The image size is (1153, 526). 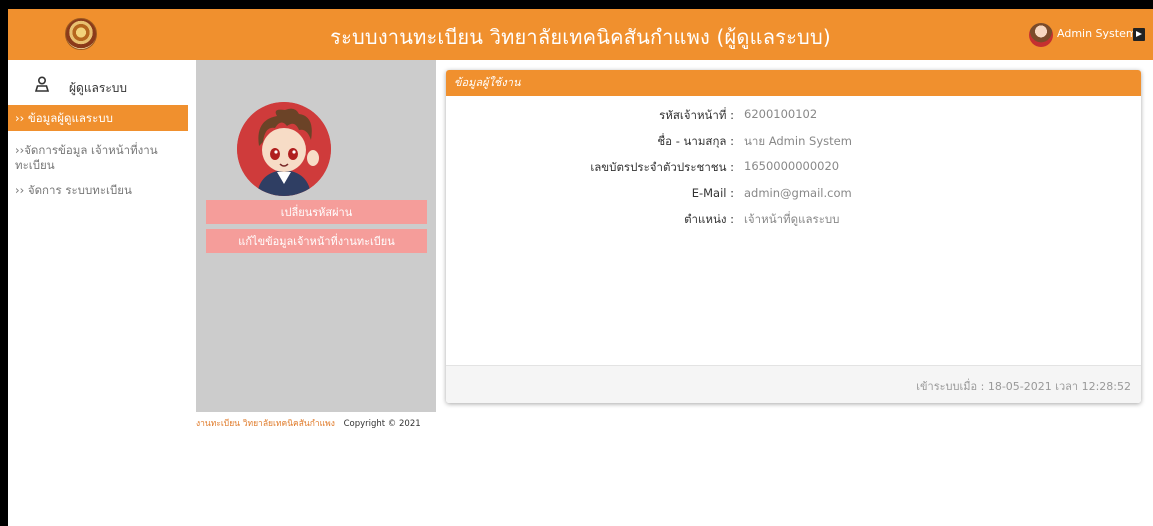 What do you see at coordinates (798, 193) in the screenshot?
I see `info-value: admin@gmail.com` at bounding box center [798, 193].